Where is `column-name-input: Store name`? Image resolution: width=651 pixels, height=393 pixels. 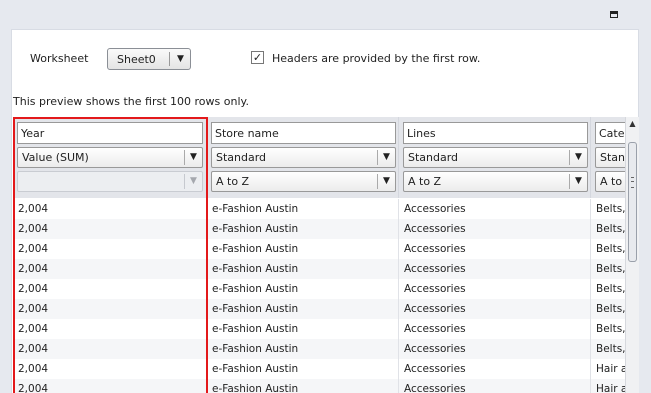
column-name-input: Store name is located at coordinates (303, 133).